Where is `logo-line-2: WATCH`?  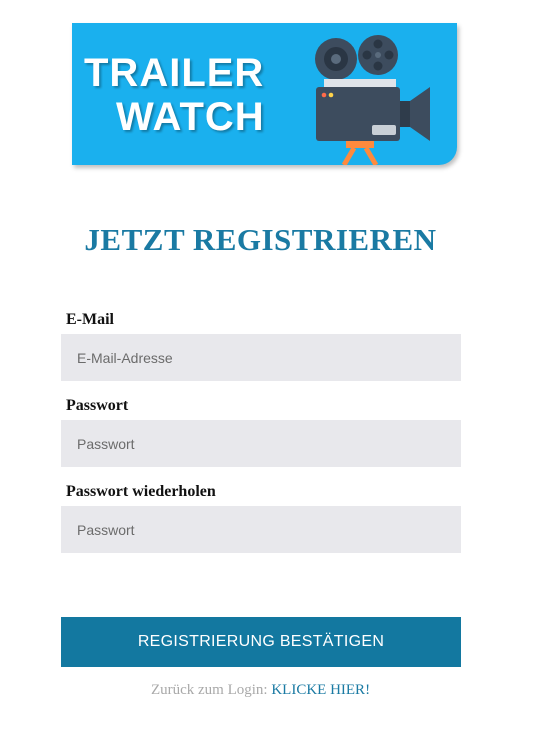
logo-line-2: WATCH is located at coordinates (190, 117).